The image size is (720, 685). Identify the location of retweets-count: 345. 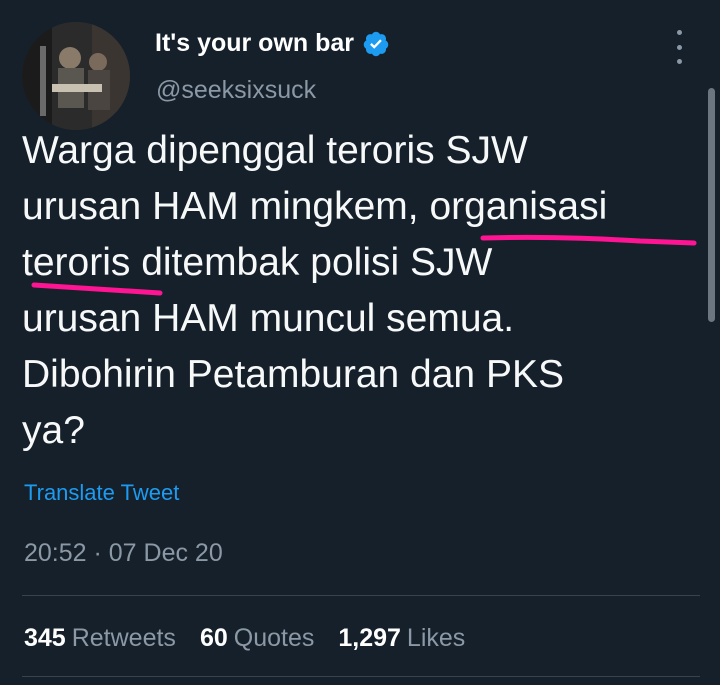
(45, 638).